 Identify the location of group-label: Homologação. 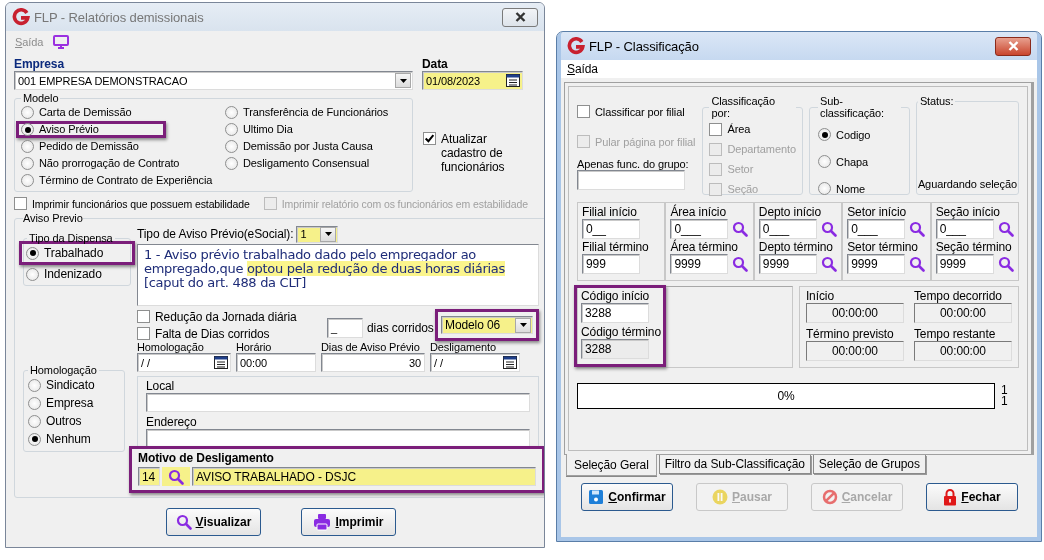
(63, 370).